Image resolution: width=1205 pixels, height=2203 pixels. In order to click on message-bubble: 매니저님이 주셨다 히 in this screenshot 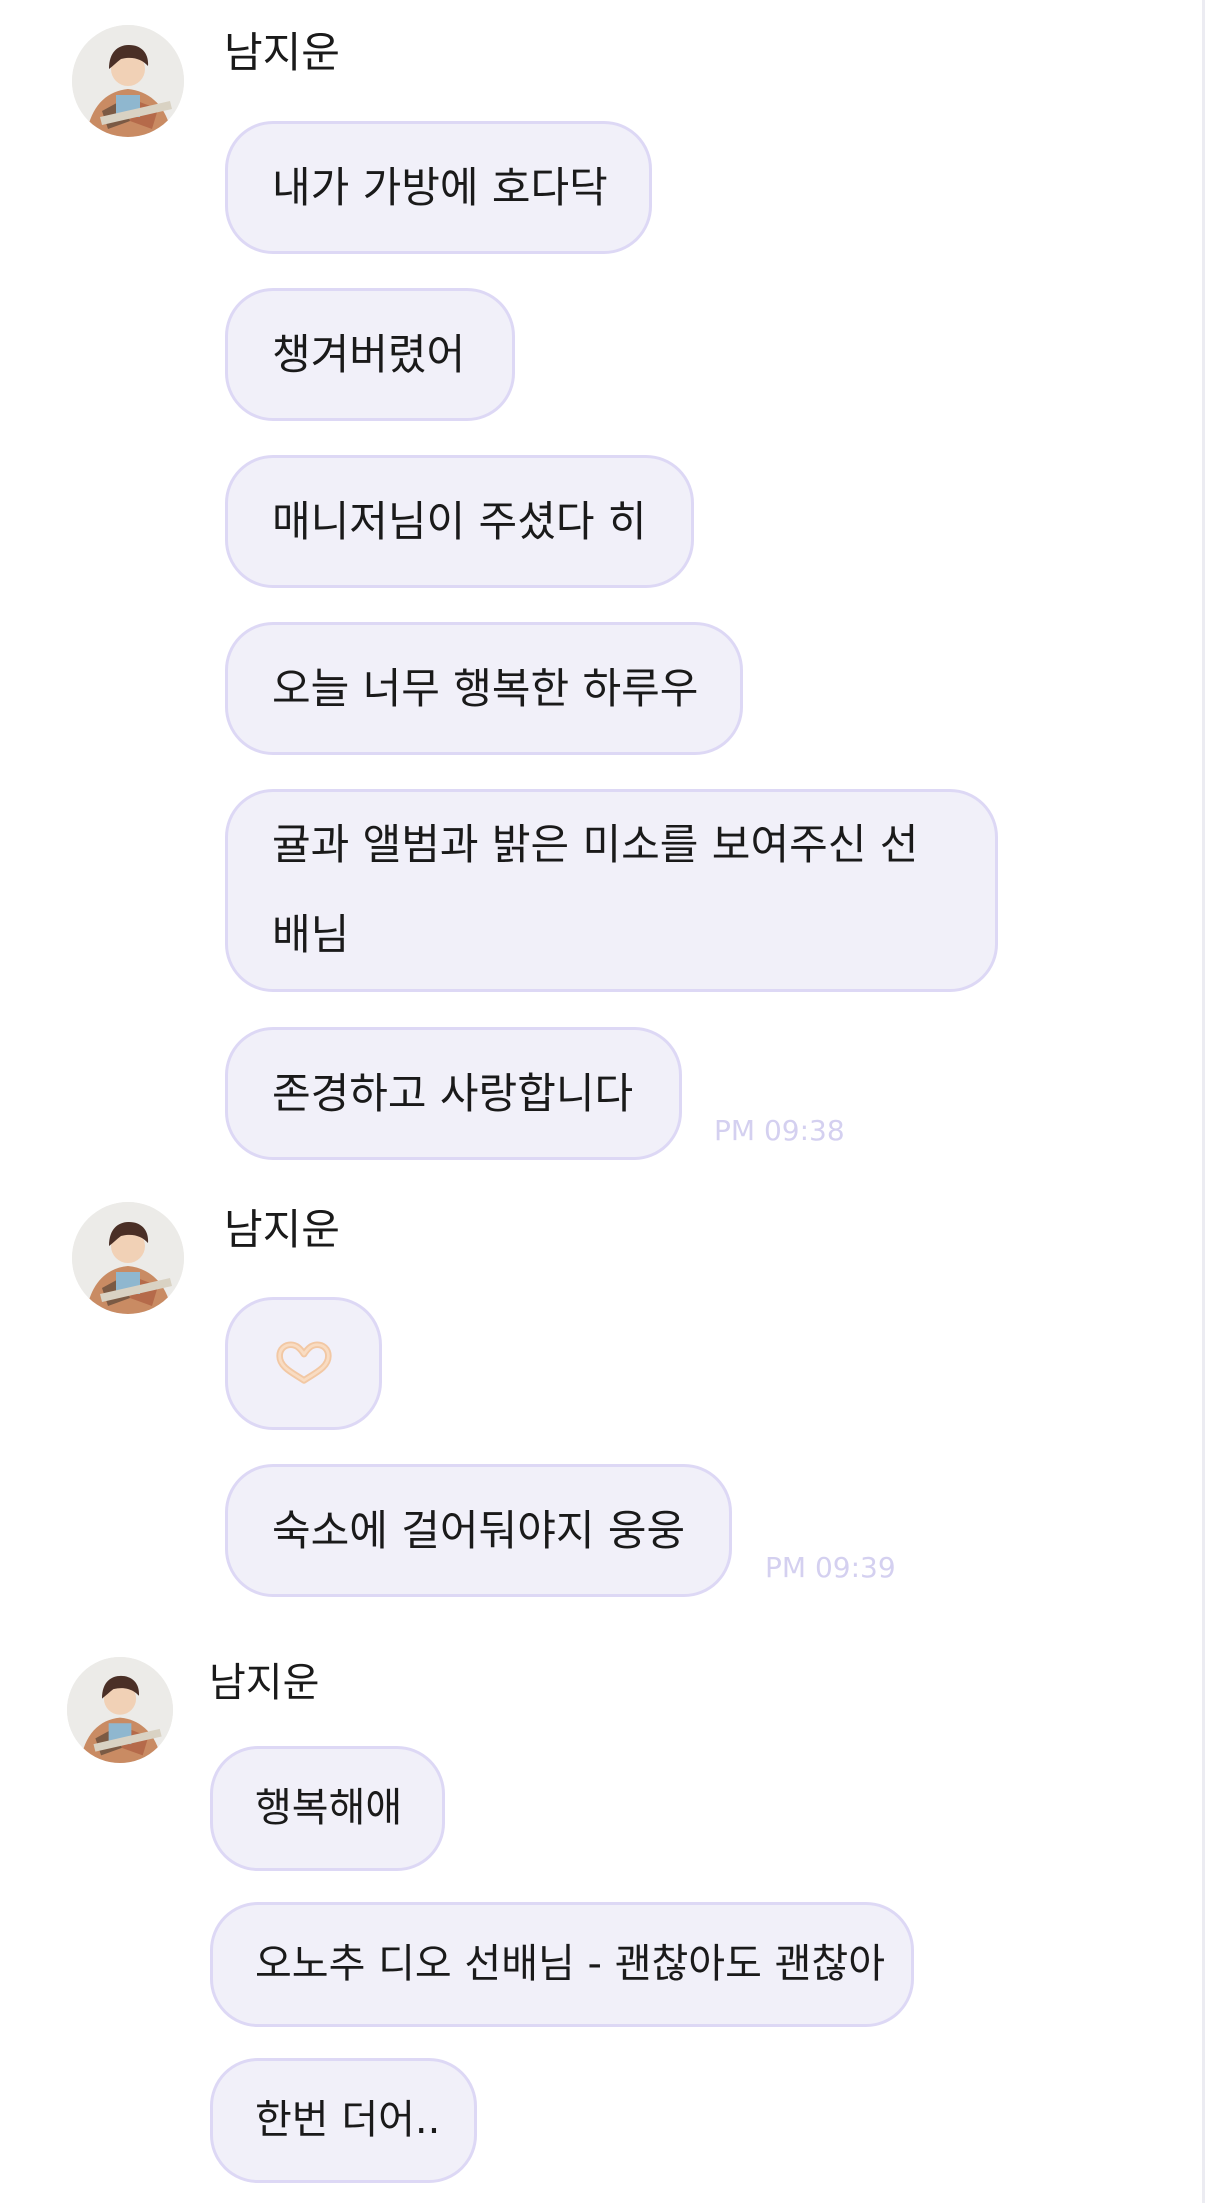, I will do `click(459, 521)`.